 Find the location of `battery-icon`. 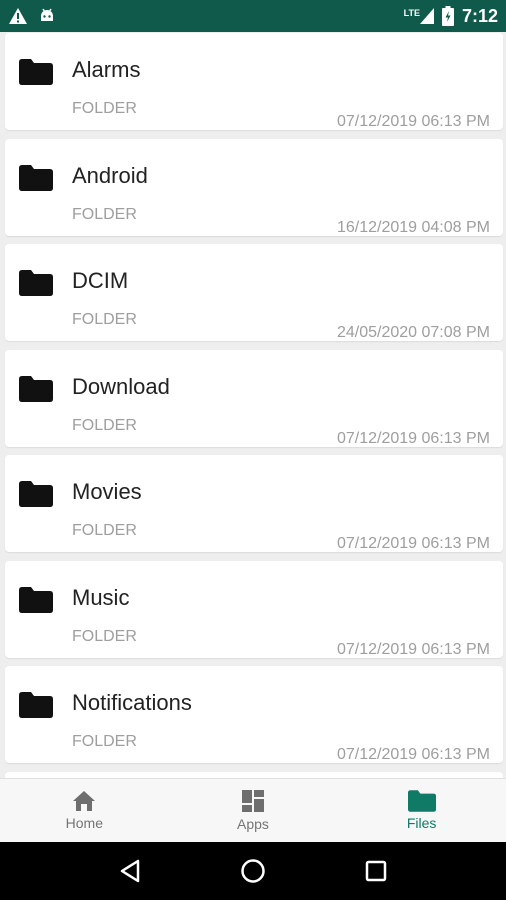

battery-icon is located at coordinates (447, 16).